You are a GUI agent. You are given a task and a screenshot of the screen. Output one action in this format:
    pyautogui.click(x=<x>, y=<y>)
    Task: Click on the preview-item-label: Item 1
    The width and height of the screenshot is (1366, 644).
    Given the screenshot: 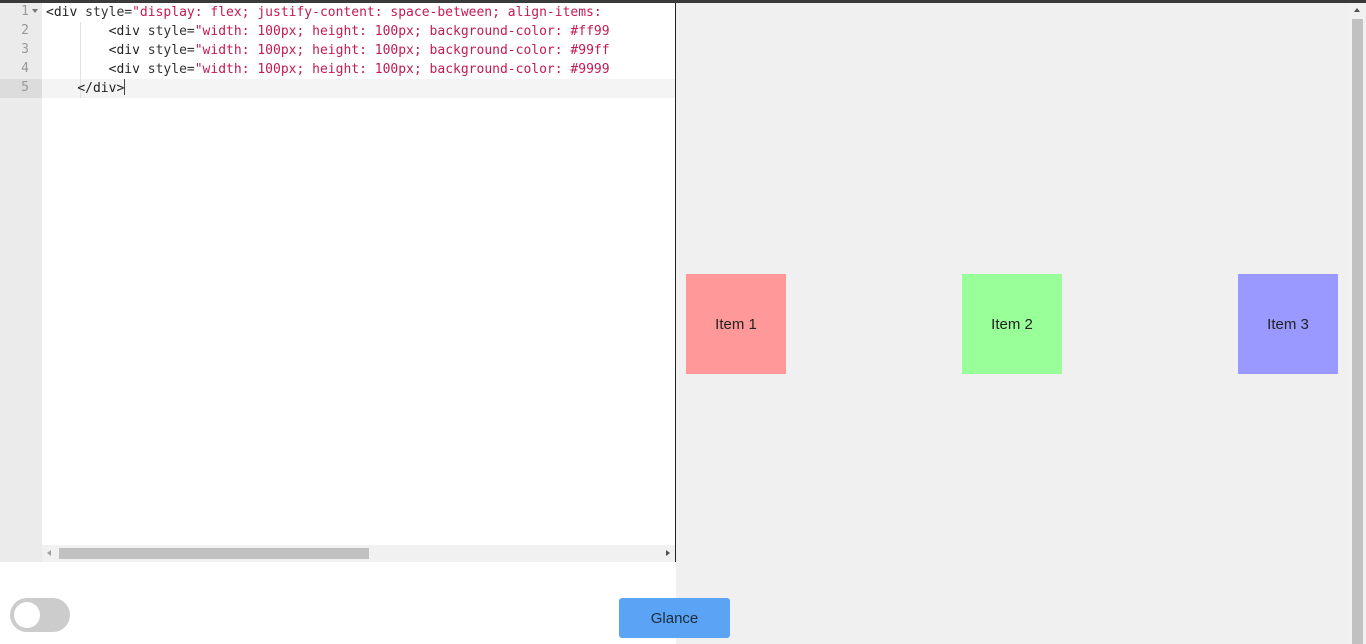 What is the action you would take?
    pyautogui.click(x=736, y=324)
    